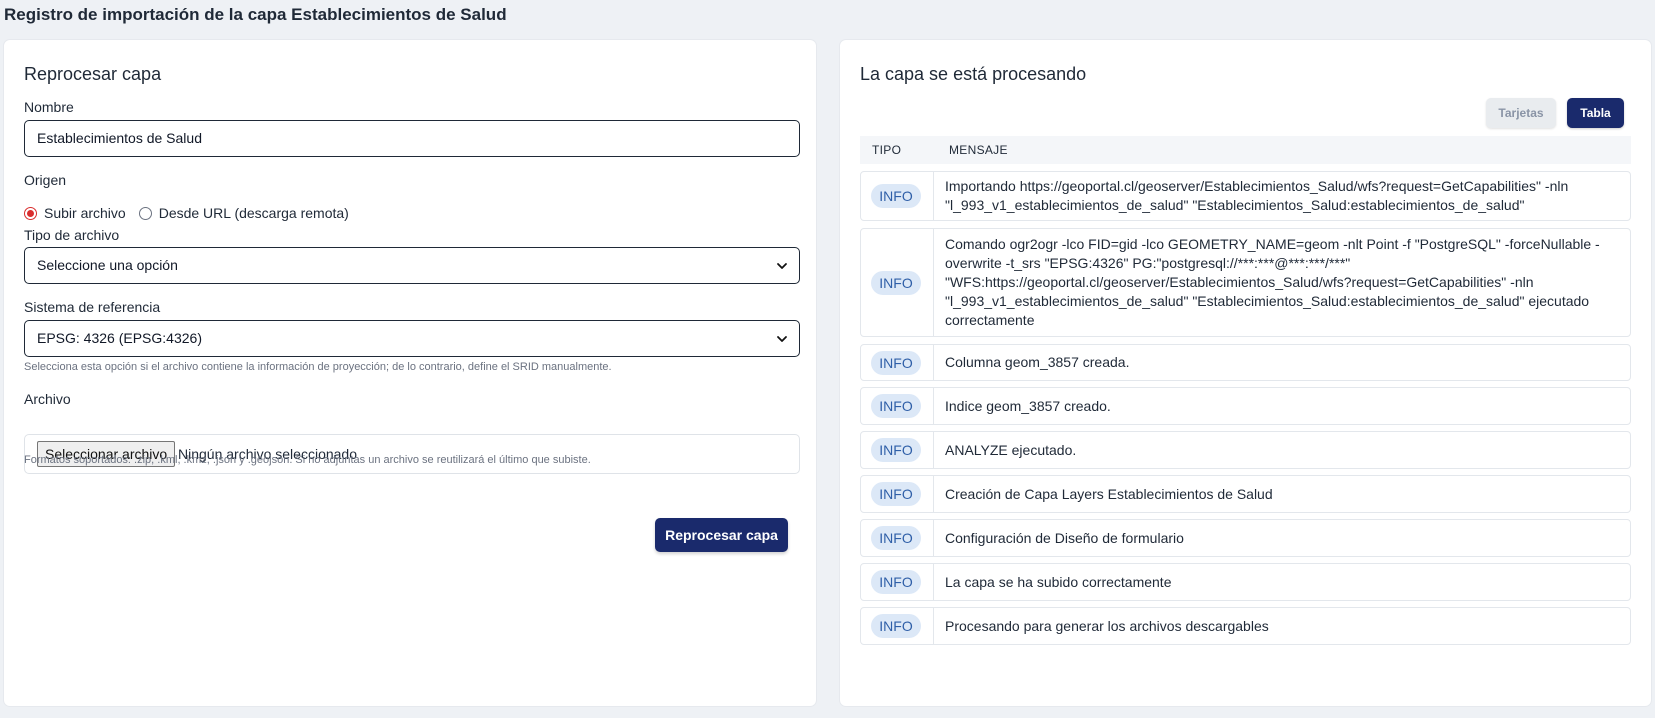  Describe the element at coordinates (1521, 113) in the screenshot. I see `cards-view-button: Tarjetas` at that location.